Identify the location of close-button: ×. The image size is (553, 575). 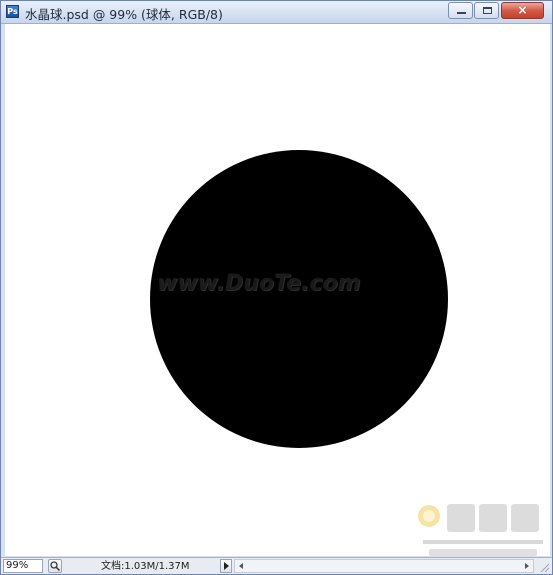
(522, 10).